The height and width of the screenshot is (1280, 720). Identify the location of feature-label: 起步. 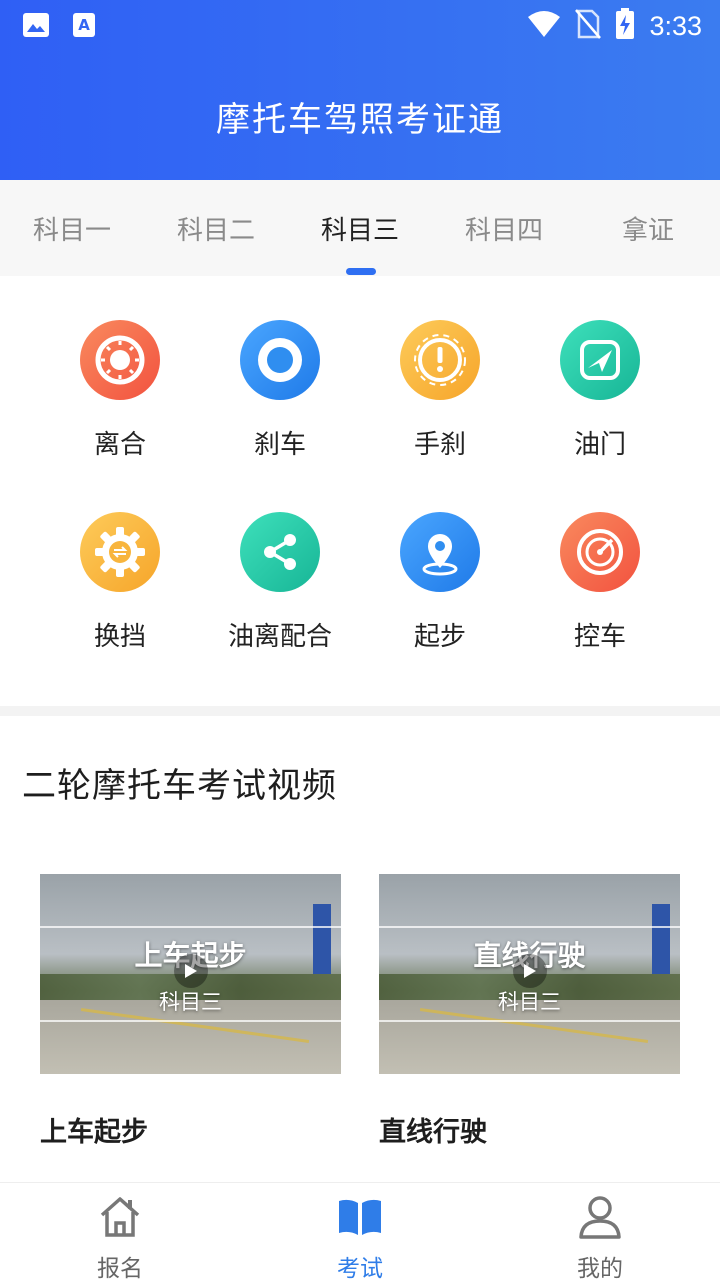
(439, 637).